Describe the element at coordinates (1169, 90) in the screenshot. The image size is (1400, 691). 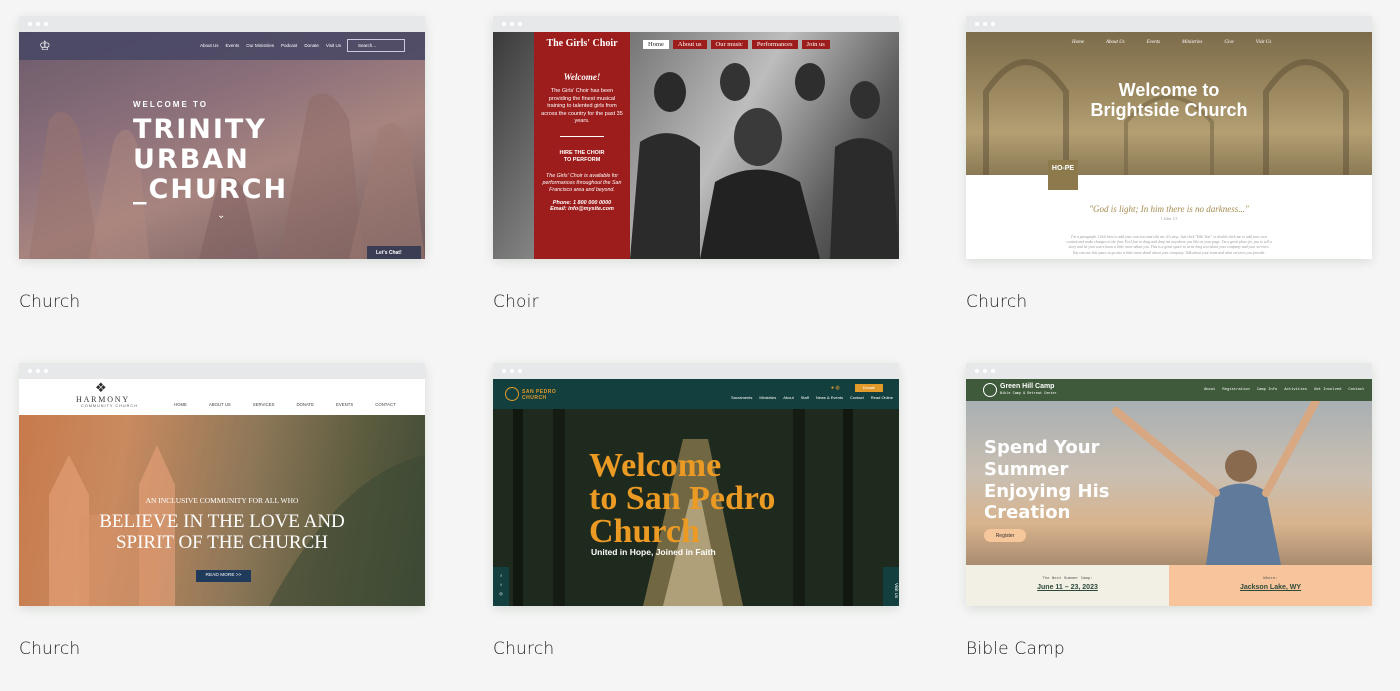
I see `title-line: Welcome to` at that location.